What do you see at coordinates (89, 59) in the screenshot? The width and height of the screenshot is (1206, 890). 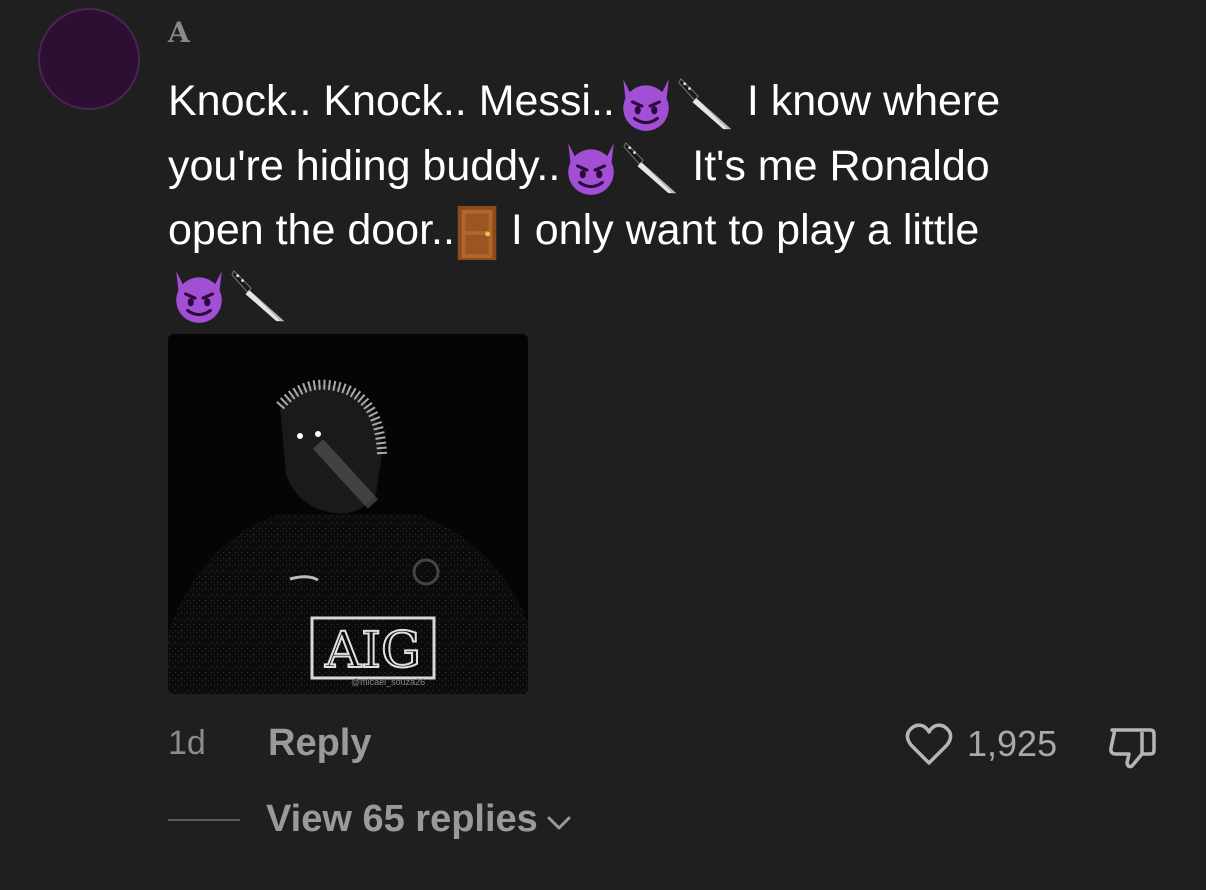 I see `avatar` at bounding box center [89, 59].